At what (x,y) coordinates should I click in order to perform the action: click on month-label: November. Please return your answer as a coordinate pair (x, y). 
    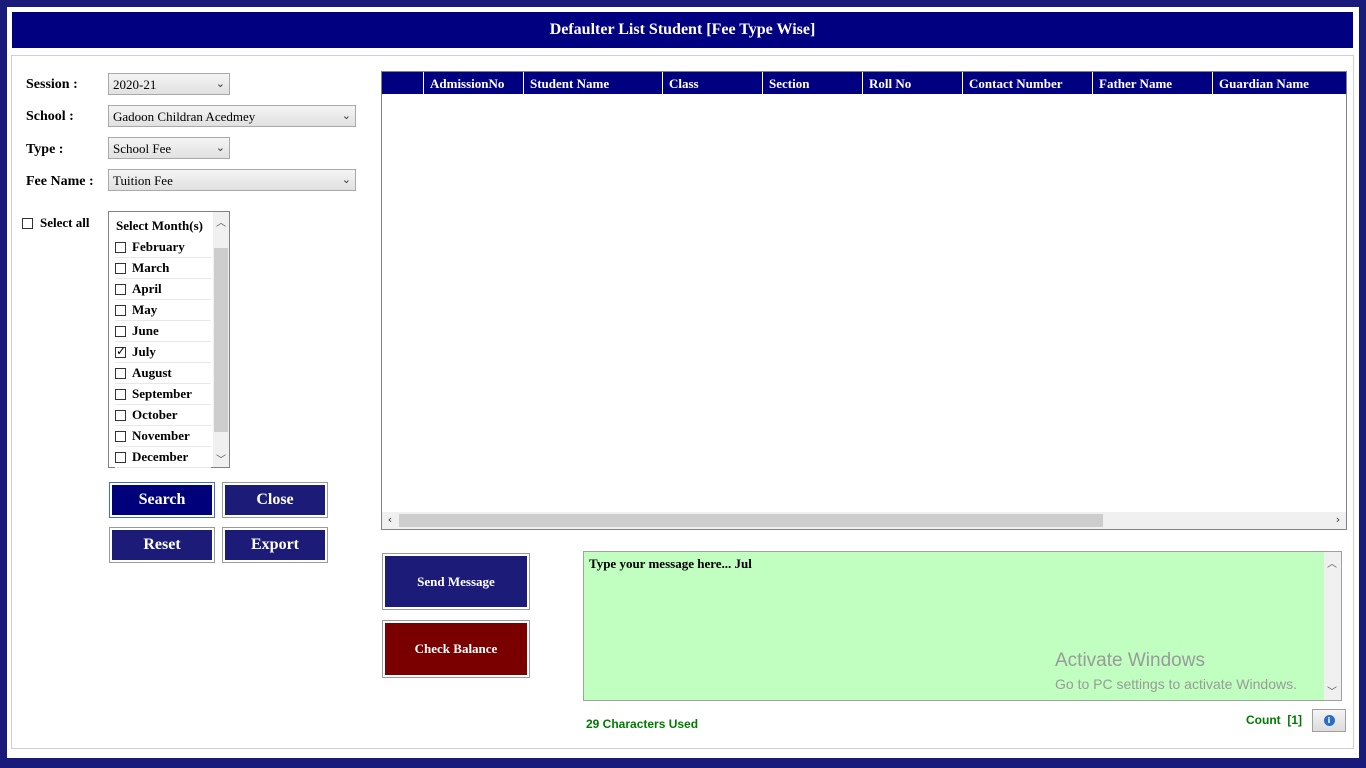
    Looking at the image, I should click on (161, 435).